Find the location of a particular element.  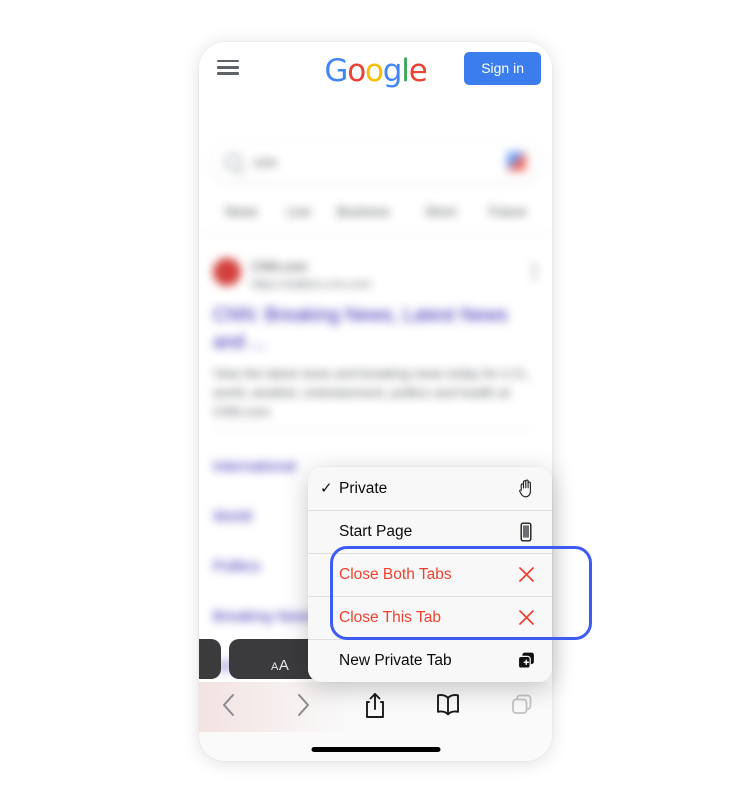

result-sublink-breaking-news: Breaking News is located at coordinates (263, 616).